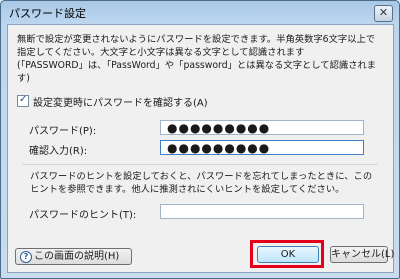 This screenshot has width=400, height=279. What do you see at coordinates (288, 254) in the screenshot?
I see `ok-button: OK` at bounding box center [288, 254].